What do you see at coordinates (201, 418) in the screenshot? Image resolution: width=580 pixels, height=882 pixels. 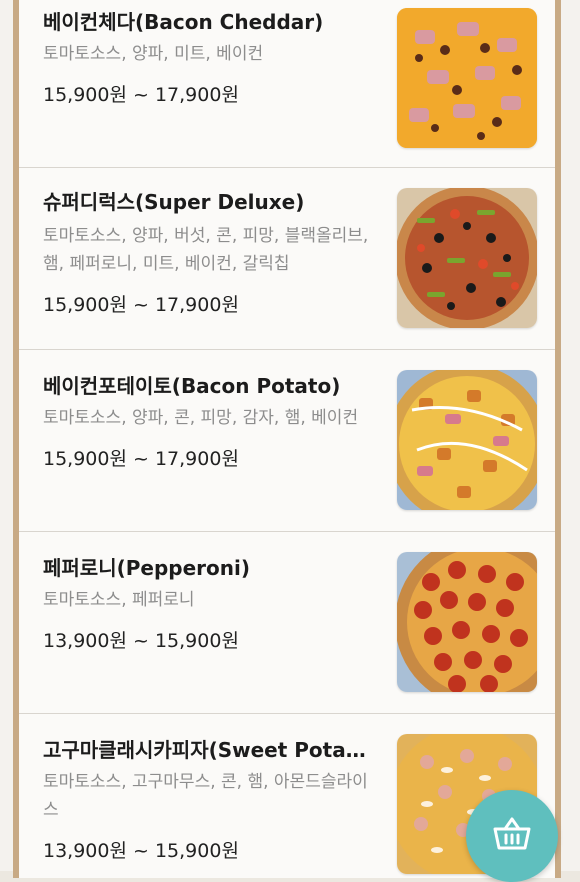 I see `menu-item-toppings: 토마토소스, 양파, 콘, 피망, 감자, 햄, 베이컨` at bounding box center [201, 418].